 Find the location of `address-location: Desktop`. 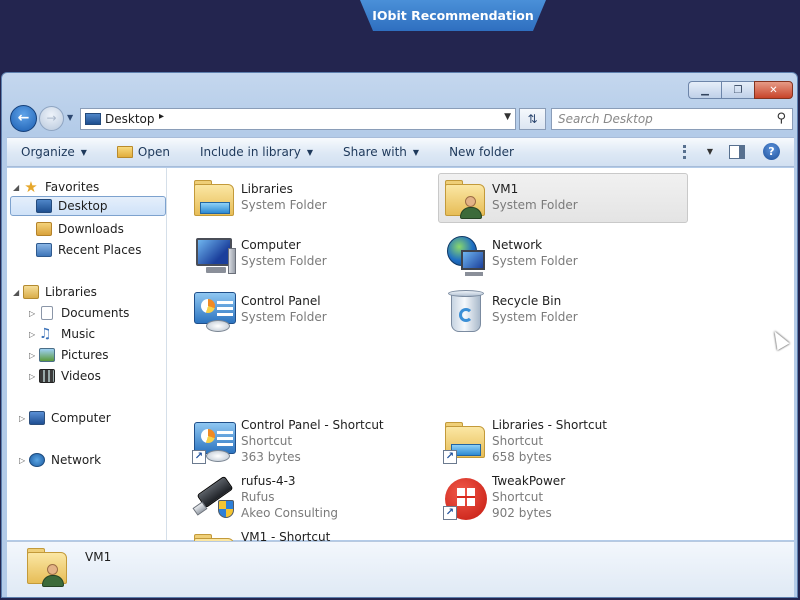

address-location: Desktop is located at coordinates (130, 119).